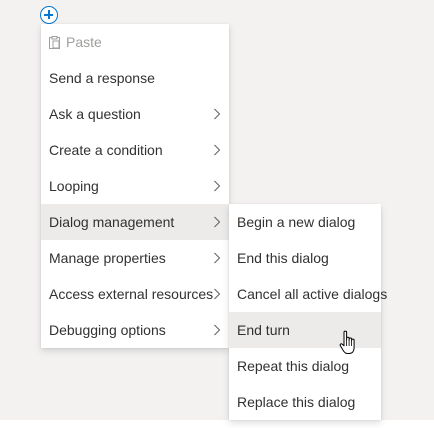 The height and width of the screenshot is (428, 434). Describe the element at coordinates (102, 78) in the screenshot. I see `menu-item-label: Send a response` at that location.